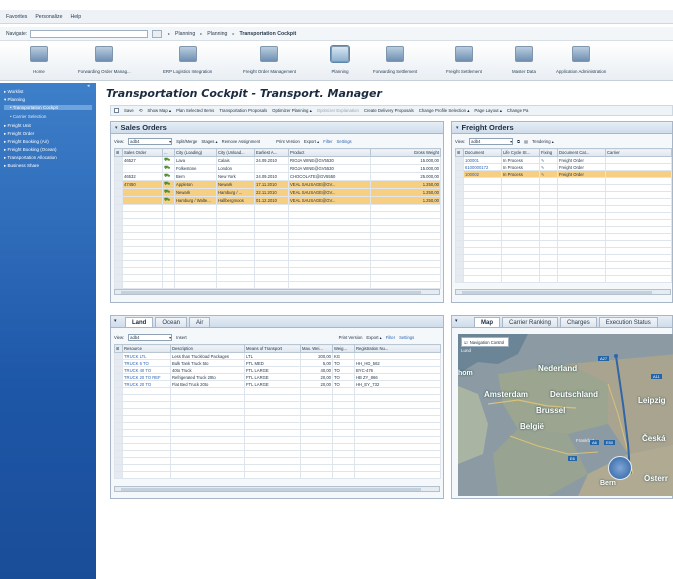 The width and height of the screenshot is (673, 579). Describe the element at coordinates (28, 116) in the screenshot. I see `sidebar-item-carrier-selection: • Carrier Selection` at that location.